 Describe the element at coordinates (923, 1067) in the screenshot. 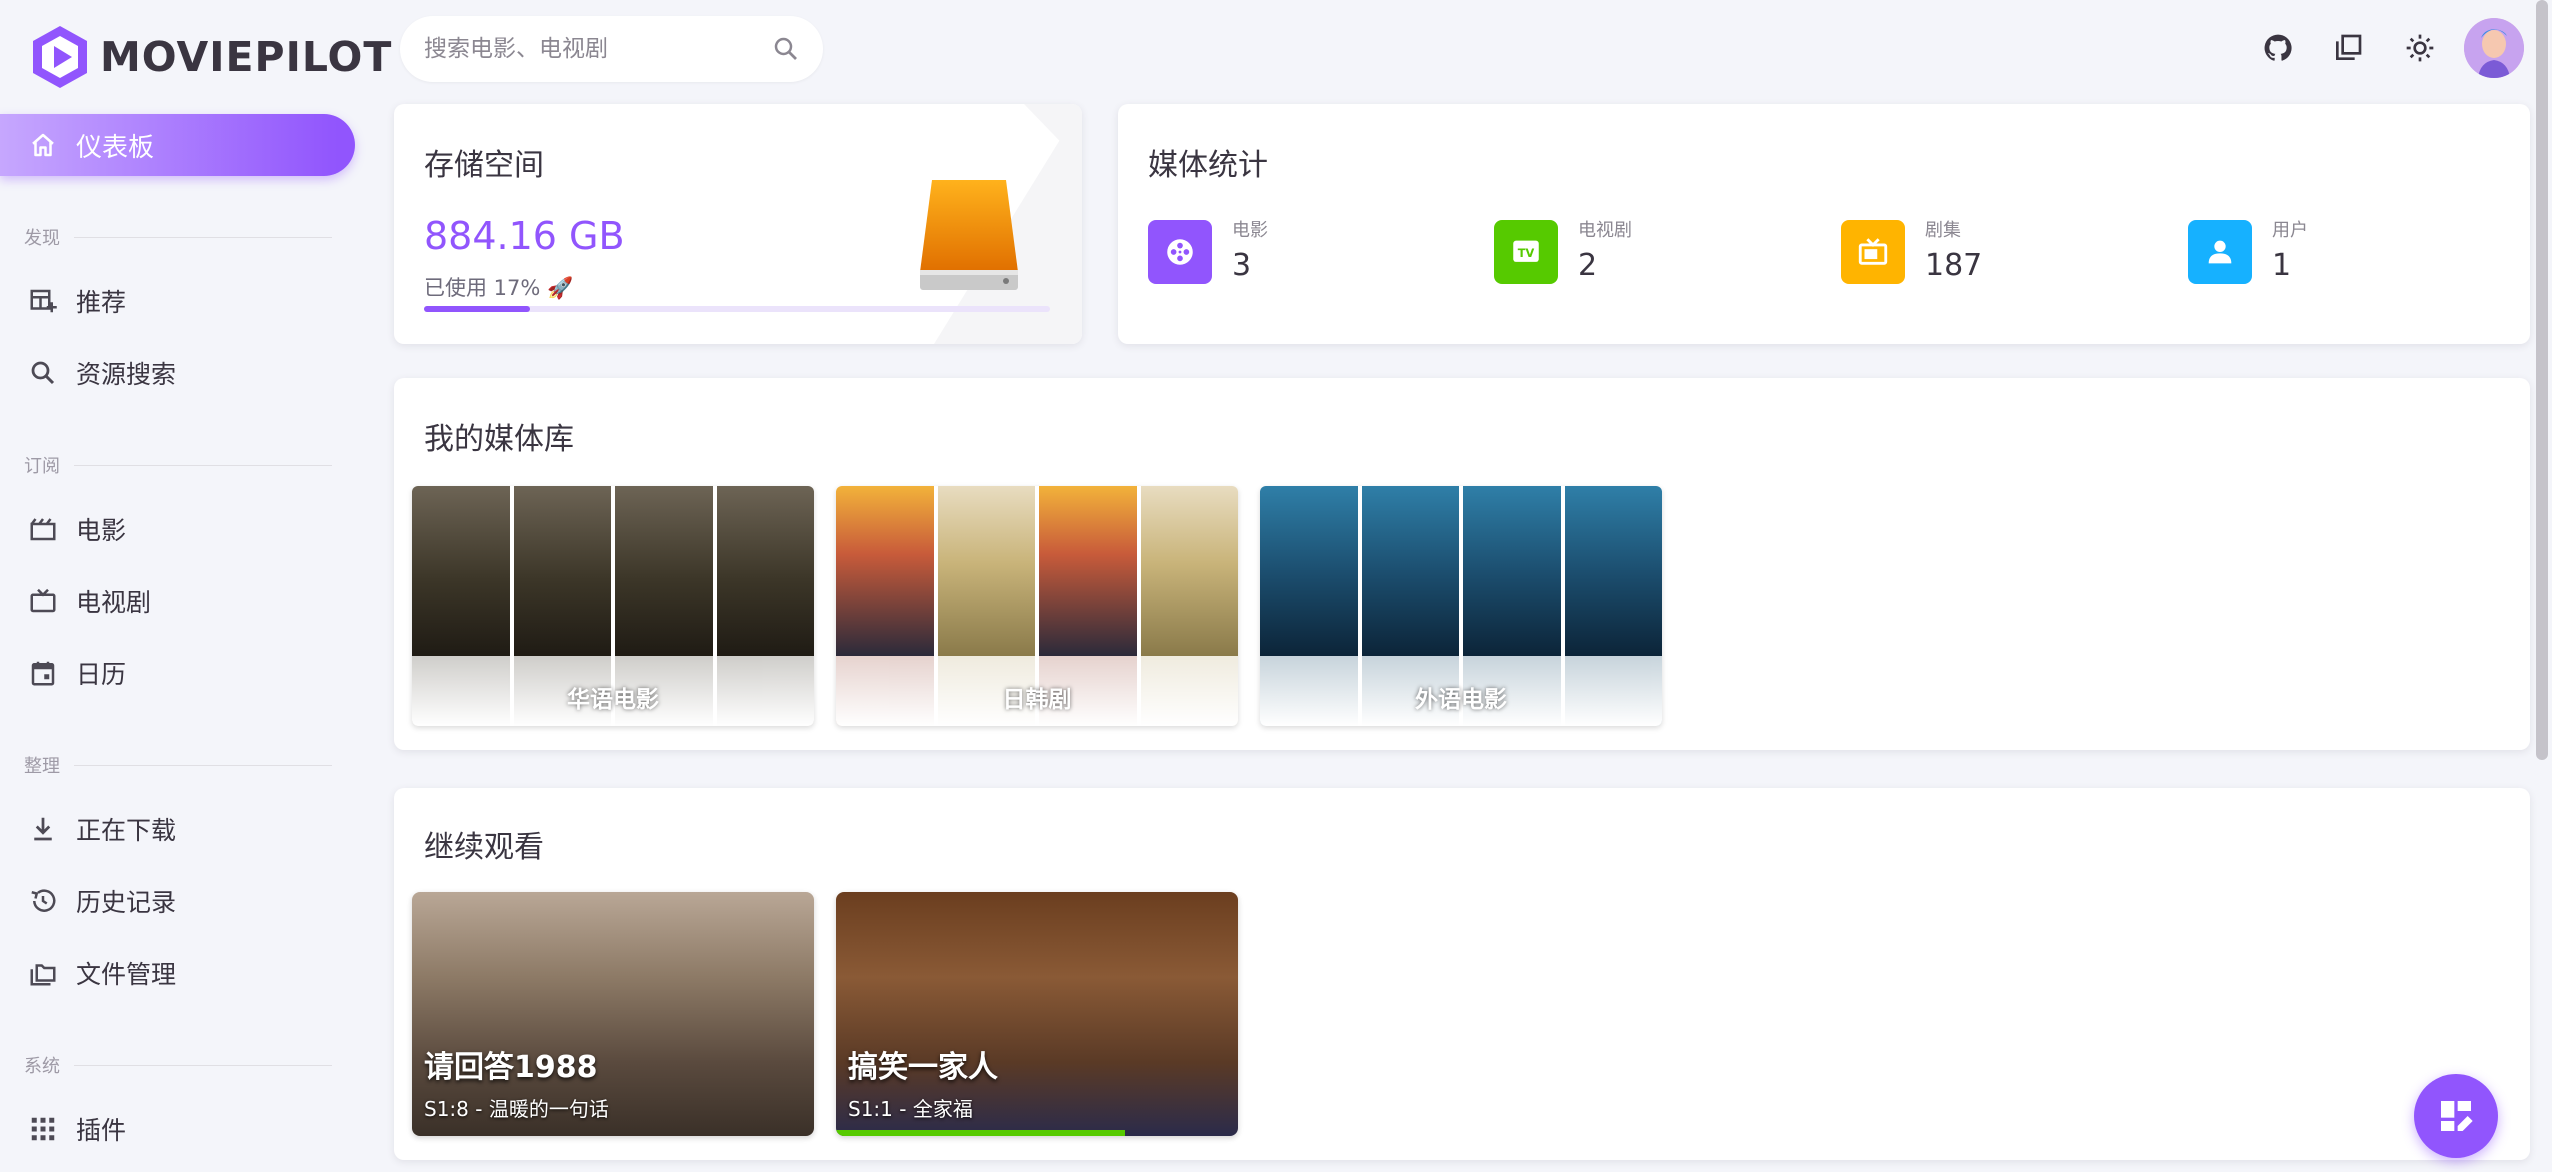

I see `continue-item-title: 搞笑一家人` at that location.